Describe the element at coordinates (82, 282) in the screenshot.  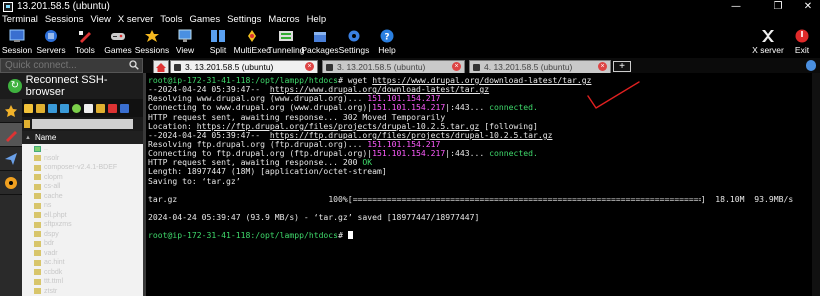
I see `list-item: ttt.ttml` at that location.